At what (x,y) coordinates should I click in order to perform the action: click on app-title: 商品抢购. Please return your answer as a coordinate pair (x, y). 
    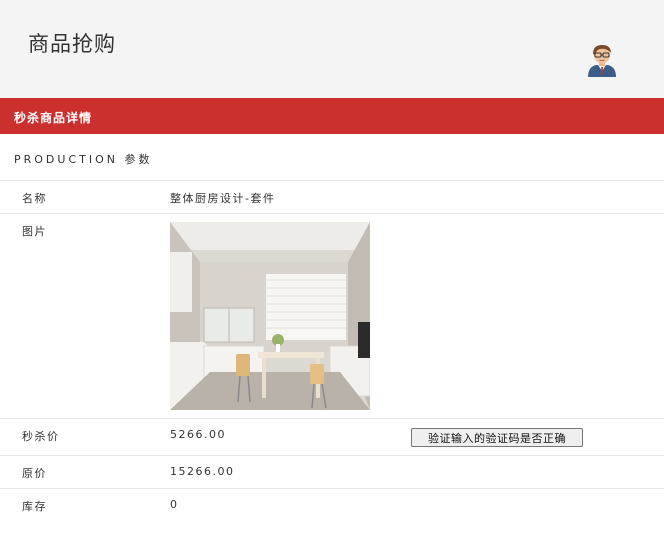
    Looking at the image, I should click on (72, 44).